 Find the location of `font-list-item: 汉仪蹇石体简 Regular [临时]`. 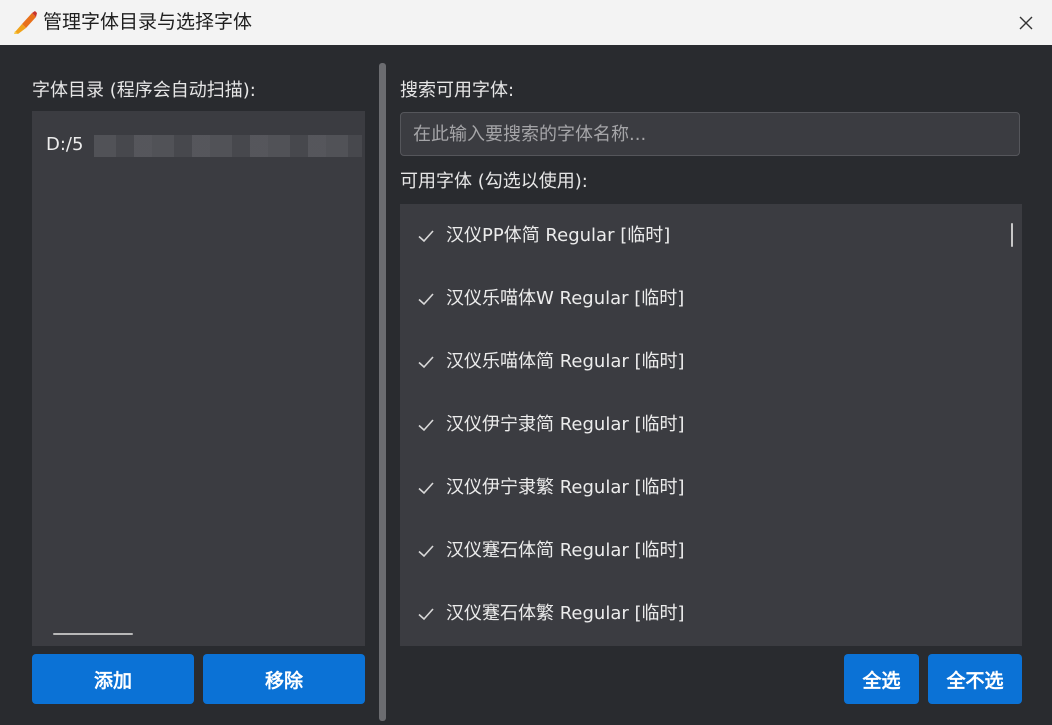

font-list-item: 汉仪蹇石体简 Regular [临时] is located at coordinates (700, 551).